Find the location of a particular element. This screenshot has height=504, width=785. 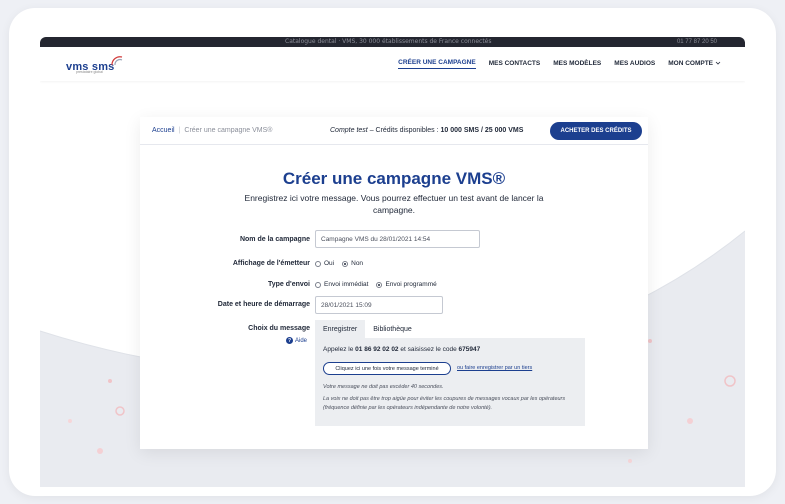

account-type: Compte test is located at coordinates (349, 130).